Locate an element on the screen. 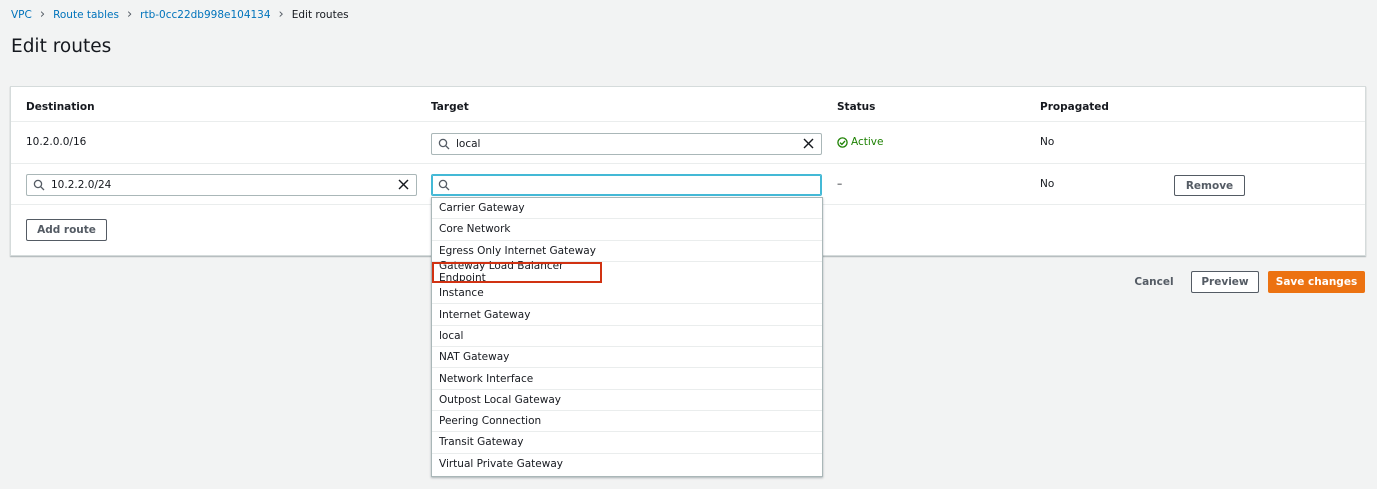  add-route-button: Add route is located at coordinates (66, 230).